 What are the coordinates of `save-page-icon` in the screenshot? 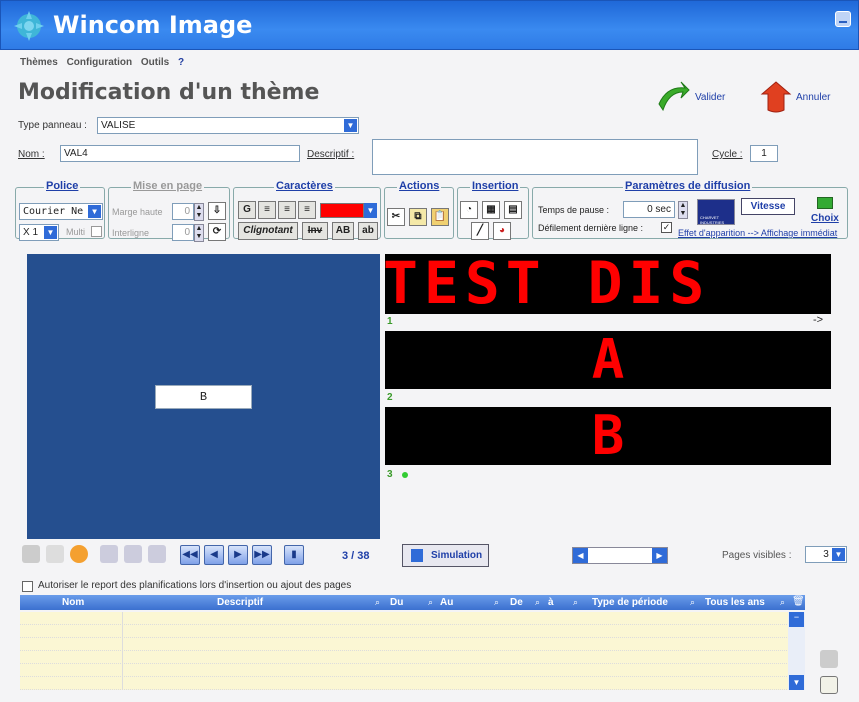 It's located at (157, 554).